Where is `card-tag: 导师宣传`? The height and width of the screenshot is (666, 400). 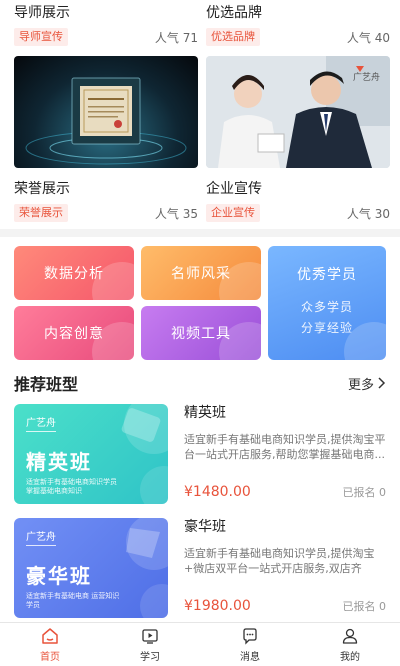
card-tag: 导师宣传 is located at coordinates (41, 37).